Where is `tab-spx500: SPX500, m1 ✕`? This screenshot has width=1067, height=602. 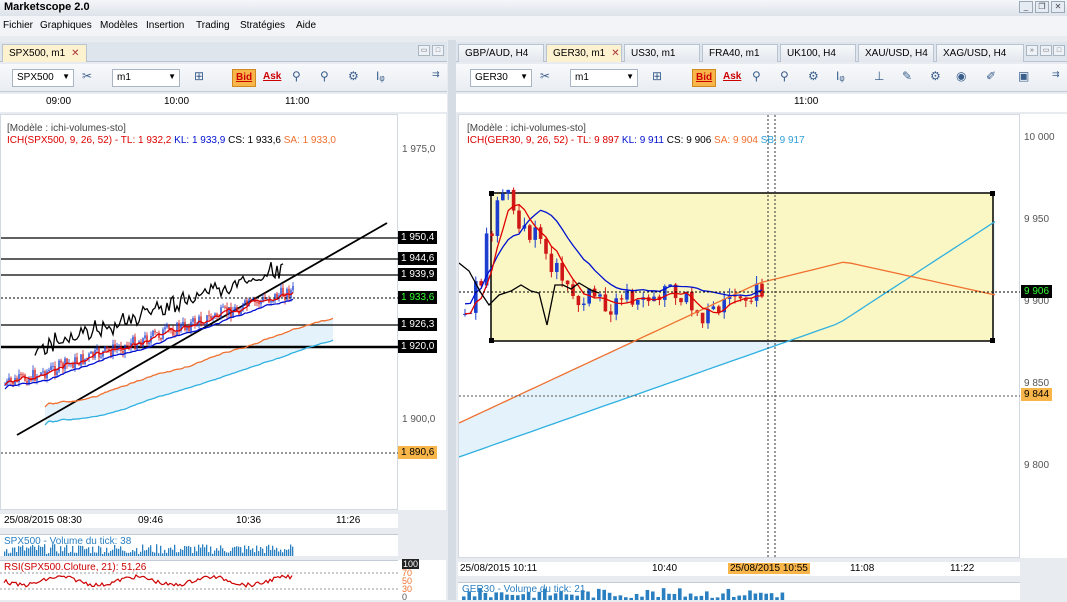
tab-spx500: SPX500, m1 ✕ is located at coordinates (44, 53).